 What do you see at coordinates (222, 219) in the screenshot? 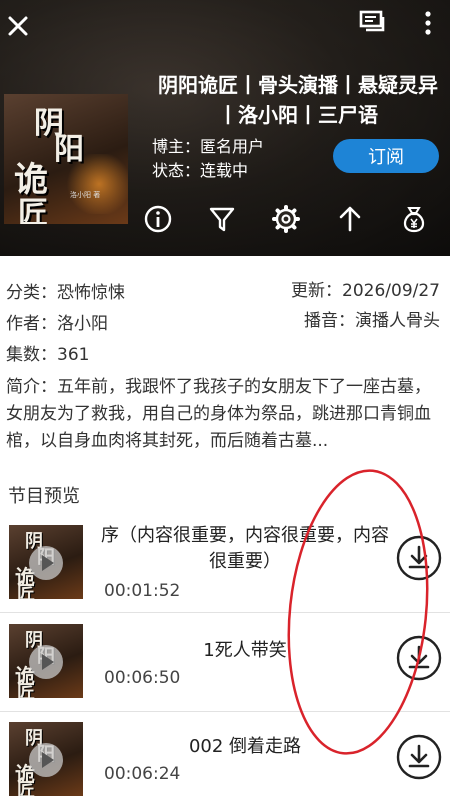
I see `filter-icon` at bounding box center [222, 219].